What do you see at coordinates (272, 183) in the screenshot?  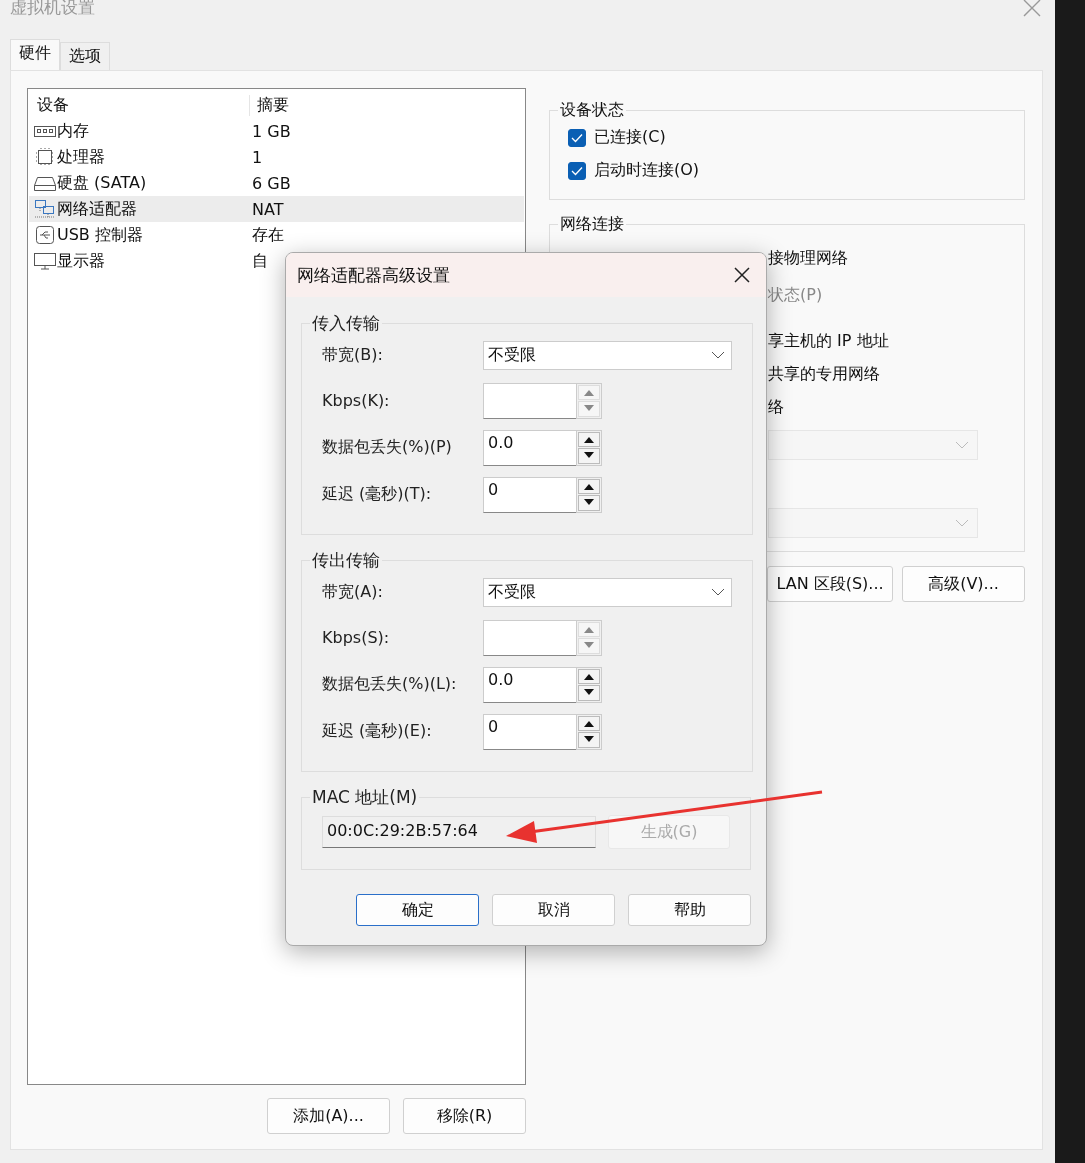 I see `device-summary: 6 GB` at bounding box center [272, 183].